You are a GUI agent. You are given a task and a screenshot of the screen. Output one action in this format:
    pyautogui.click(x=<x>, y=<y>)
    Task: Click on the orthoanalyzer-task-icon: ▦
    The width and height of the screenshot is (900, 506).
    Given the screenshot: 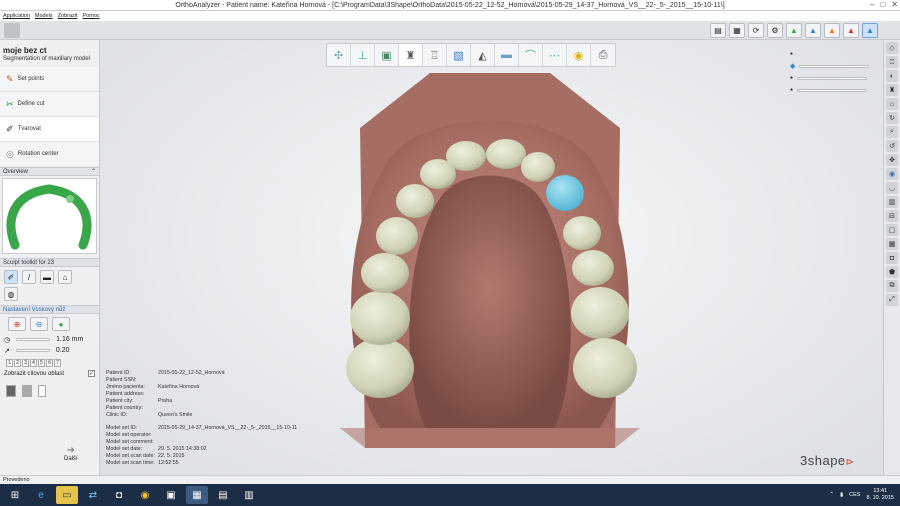 What is the action you would take?
    pyautogui.click(x=197, y=495)
    